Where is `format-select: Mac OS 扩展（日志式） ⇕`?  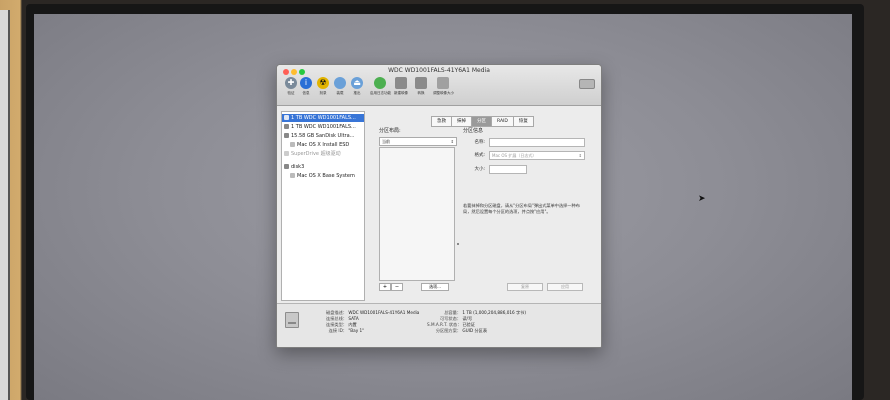 format-select: Mac OS 扩展（日志式） ⇕ is located at coordinates (537, 155).